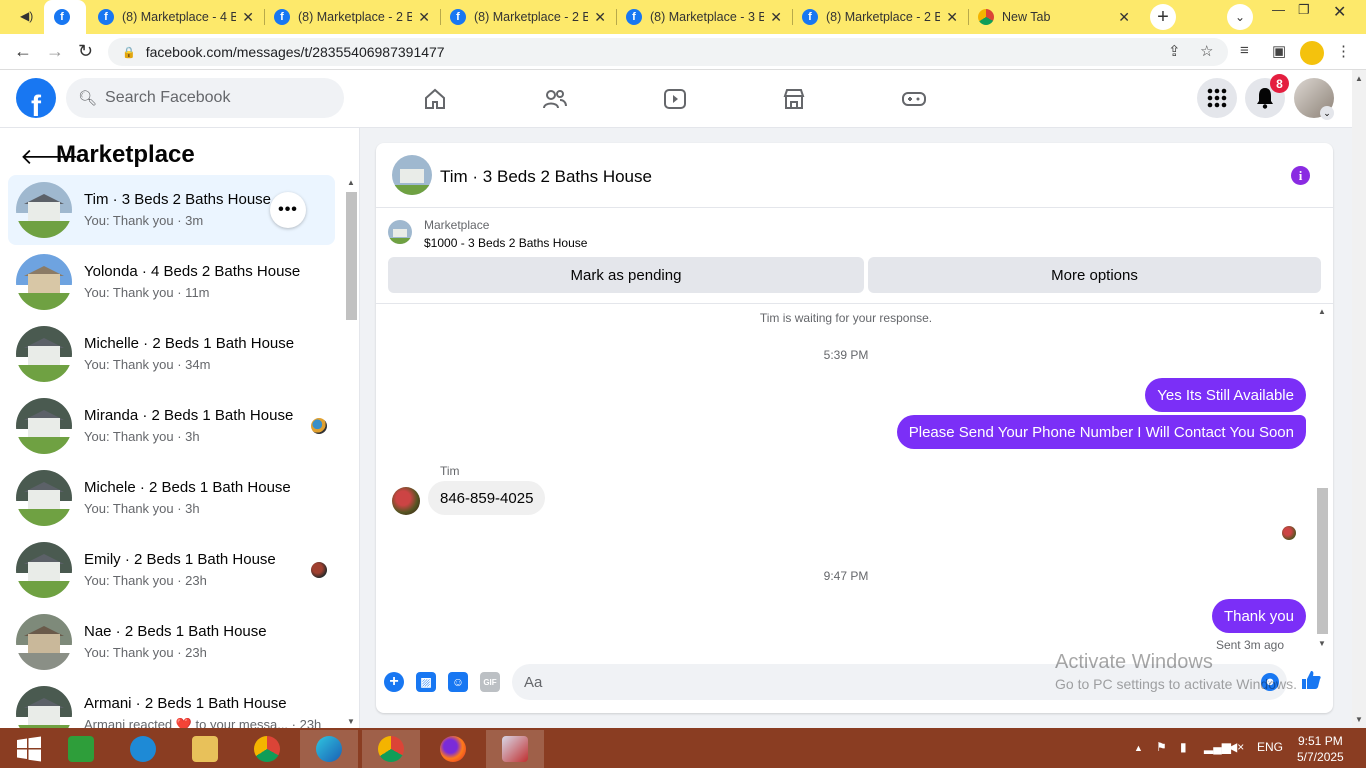  What do you see at coordinates (288, 210) in the screenshot?
I see `more-options-icon: •••` at bounding box center [288, 210].